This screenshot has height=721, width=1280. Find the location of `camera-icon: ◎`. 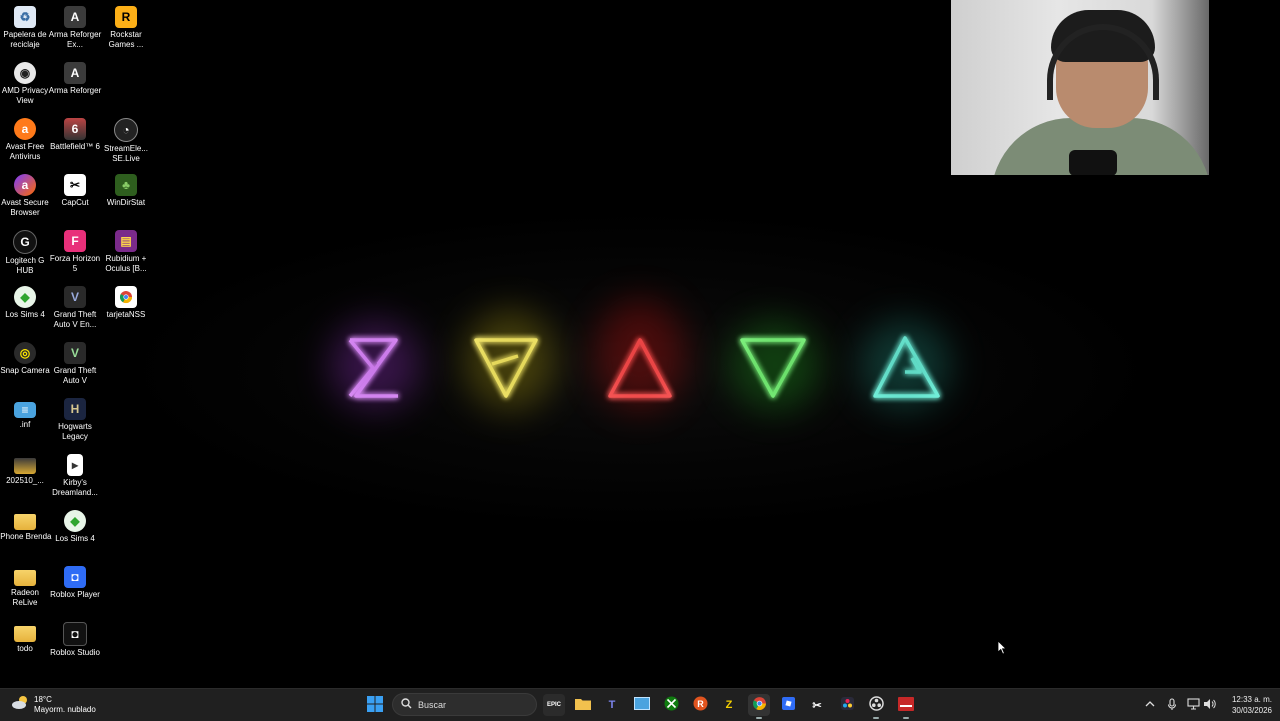

camera-icon: ◎ is located at coordinates (25, 353).